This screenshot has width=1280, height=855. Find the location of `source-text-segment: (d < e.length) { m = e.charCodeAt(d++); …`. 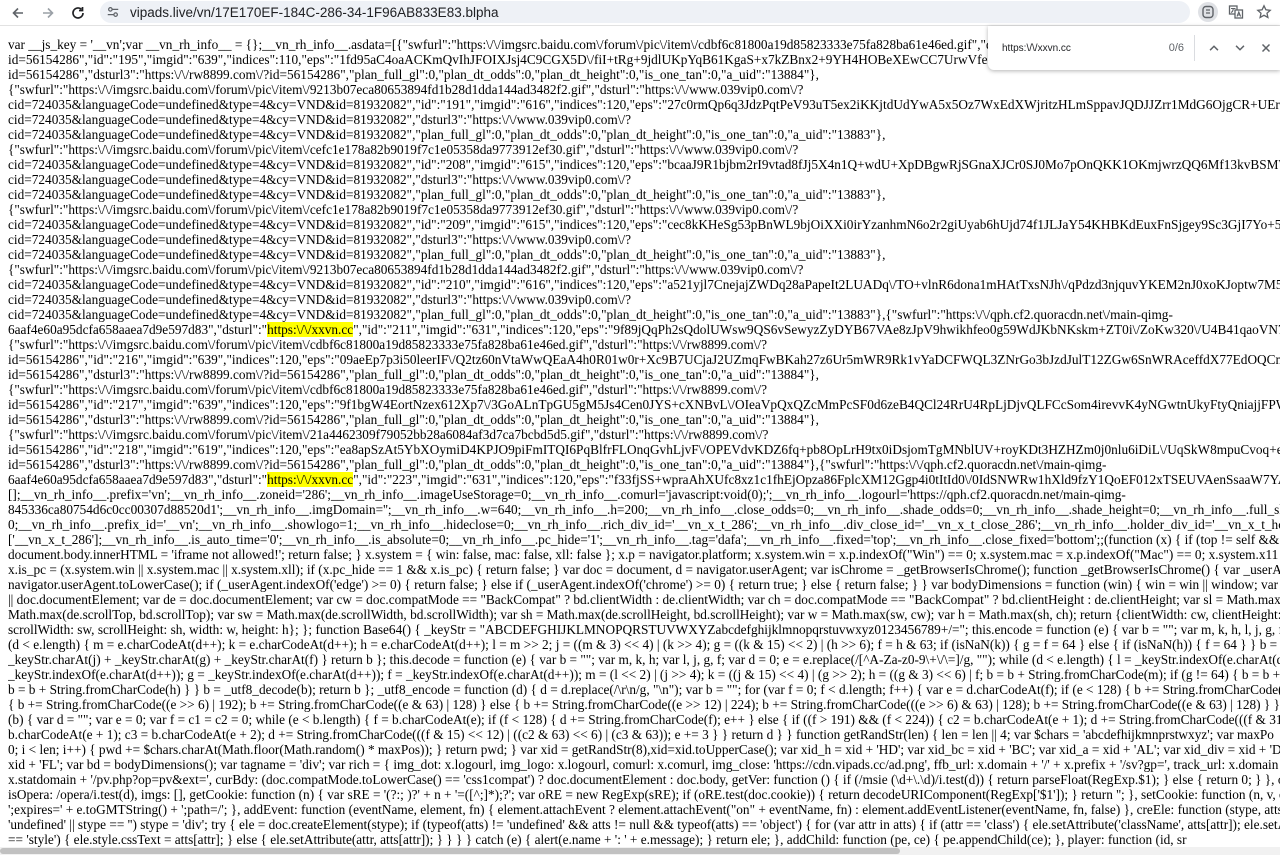

source-text-segment: (d < e.length) { m = e.charCodeAt(d++); … is located at coordinates (644, 644).